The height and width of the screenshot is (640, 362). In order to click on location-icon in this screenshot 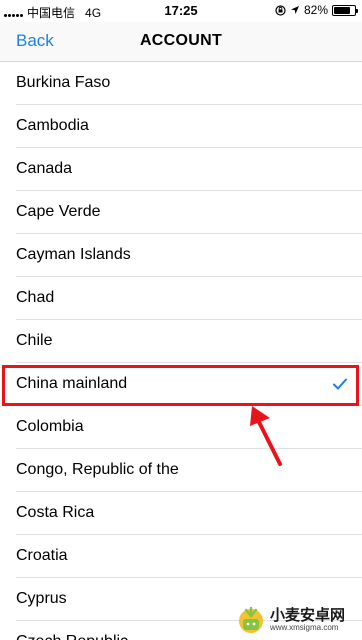, I will do `click(294, 10)`.